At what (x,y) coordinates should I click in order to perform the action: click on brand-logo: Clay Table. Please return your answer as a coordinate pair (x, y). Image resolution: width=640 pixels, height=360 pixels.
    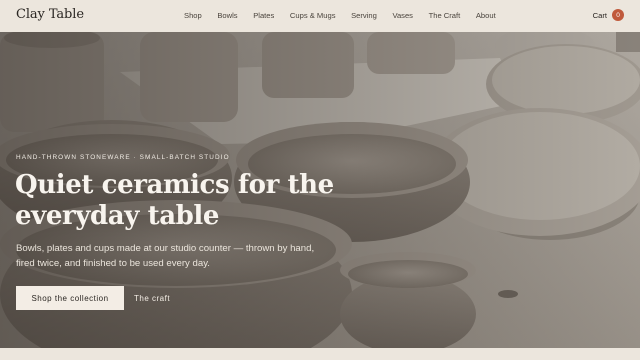
    Looking at the image, I should click on (50, 14).